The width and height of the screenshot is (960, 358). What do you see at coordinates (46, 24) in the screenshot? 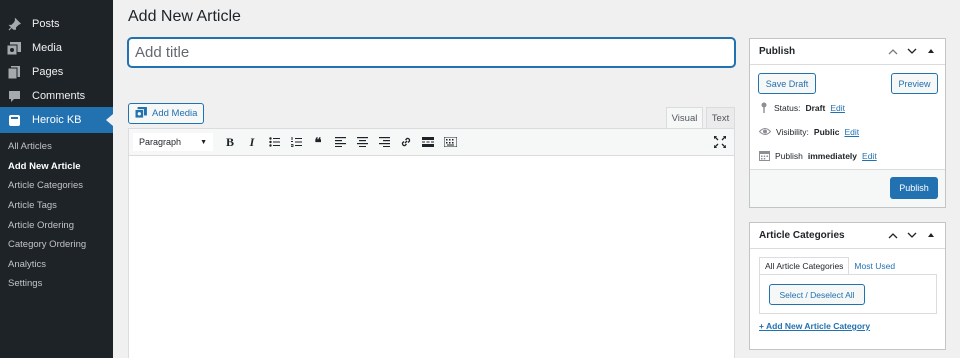
I see `sidebar-item-label: Posts` at bounding box center [46, 24].